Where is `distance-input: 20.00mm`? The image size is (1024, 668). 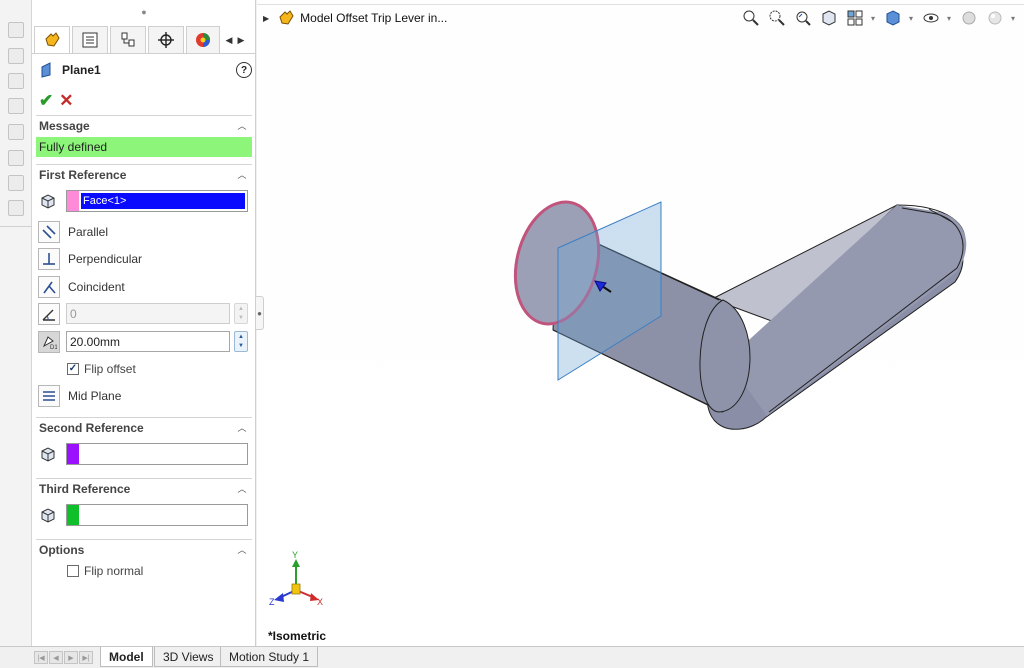
distance-input: 20.00mm is located at coordinates (148, 341).